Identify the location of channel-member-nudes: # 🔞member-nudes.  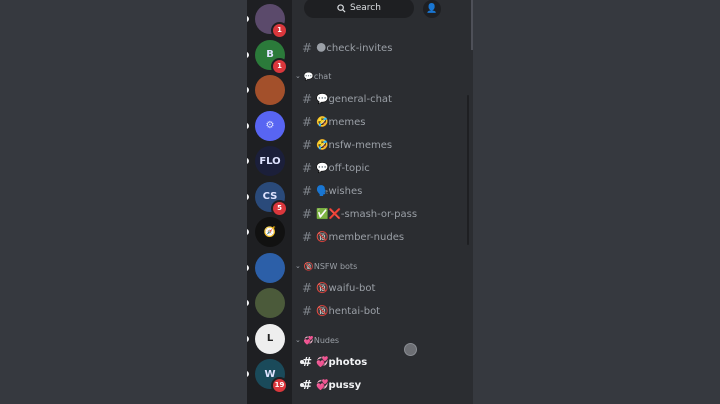
(353, 237).